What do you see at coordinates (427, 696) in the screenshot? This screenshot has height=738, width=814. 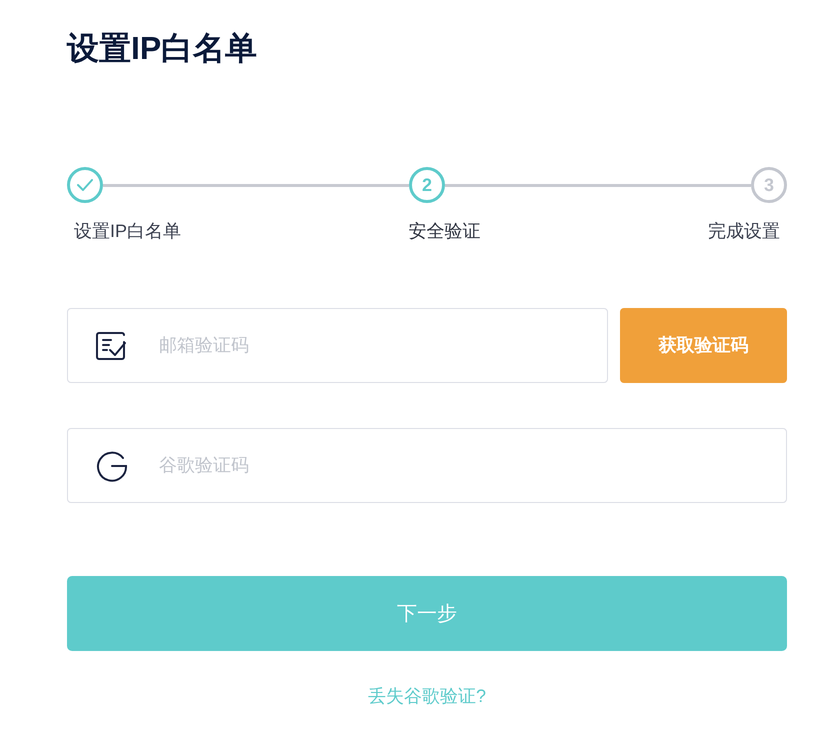 I see `lost-google-verification-link: 丢失谷歌验证?` at bounding box center [427, 696].